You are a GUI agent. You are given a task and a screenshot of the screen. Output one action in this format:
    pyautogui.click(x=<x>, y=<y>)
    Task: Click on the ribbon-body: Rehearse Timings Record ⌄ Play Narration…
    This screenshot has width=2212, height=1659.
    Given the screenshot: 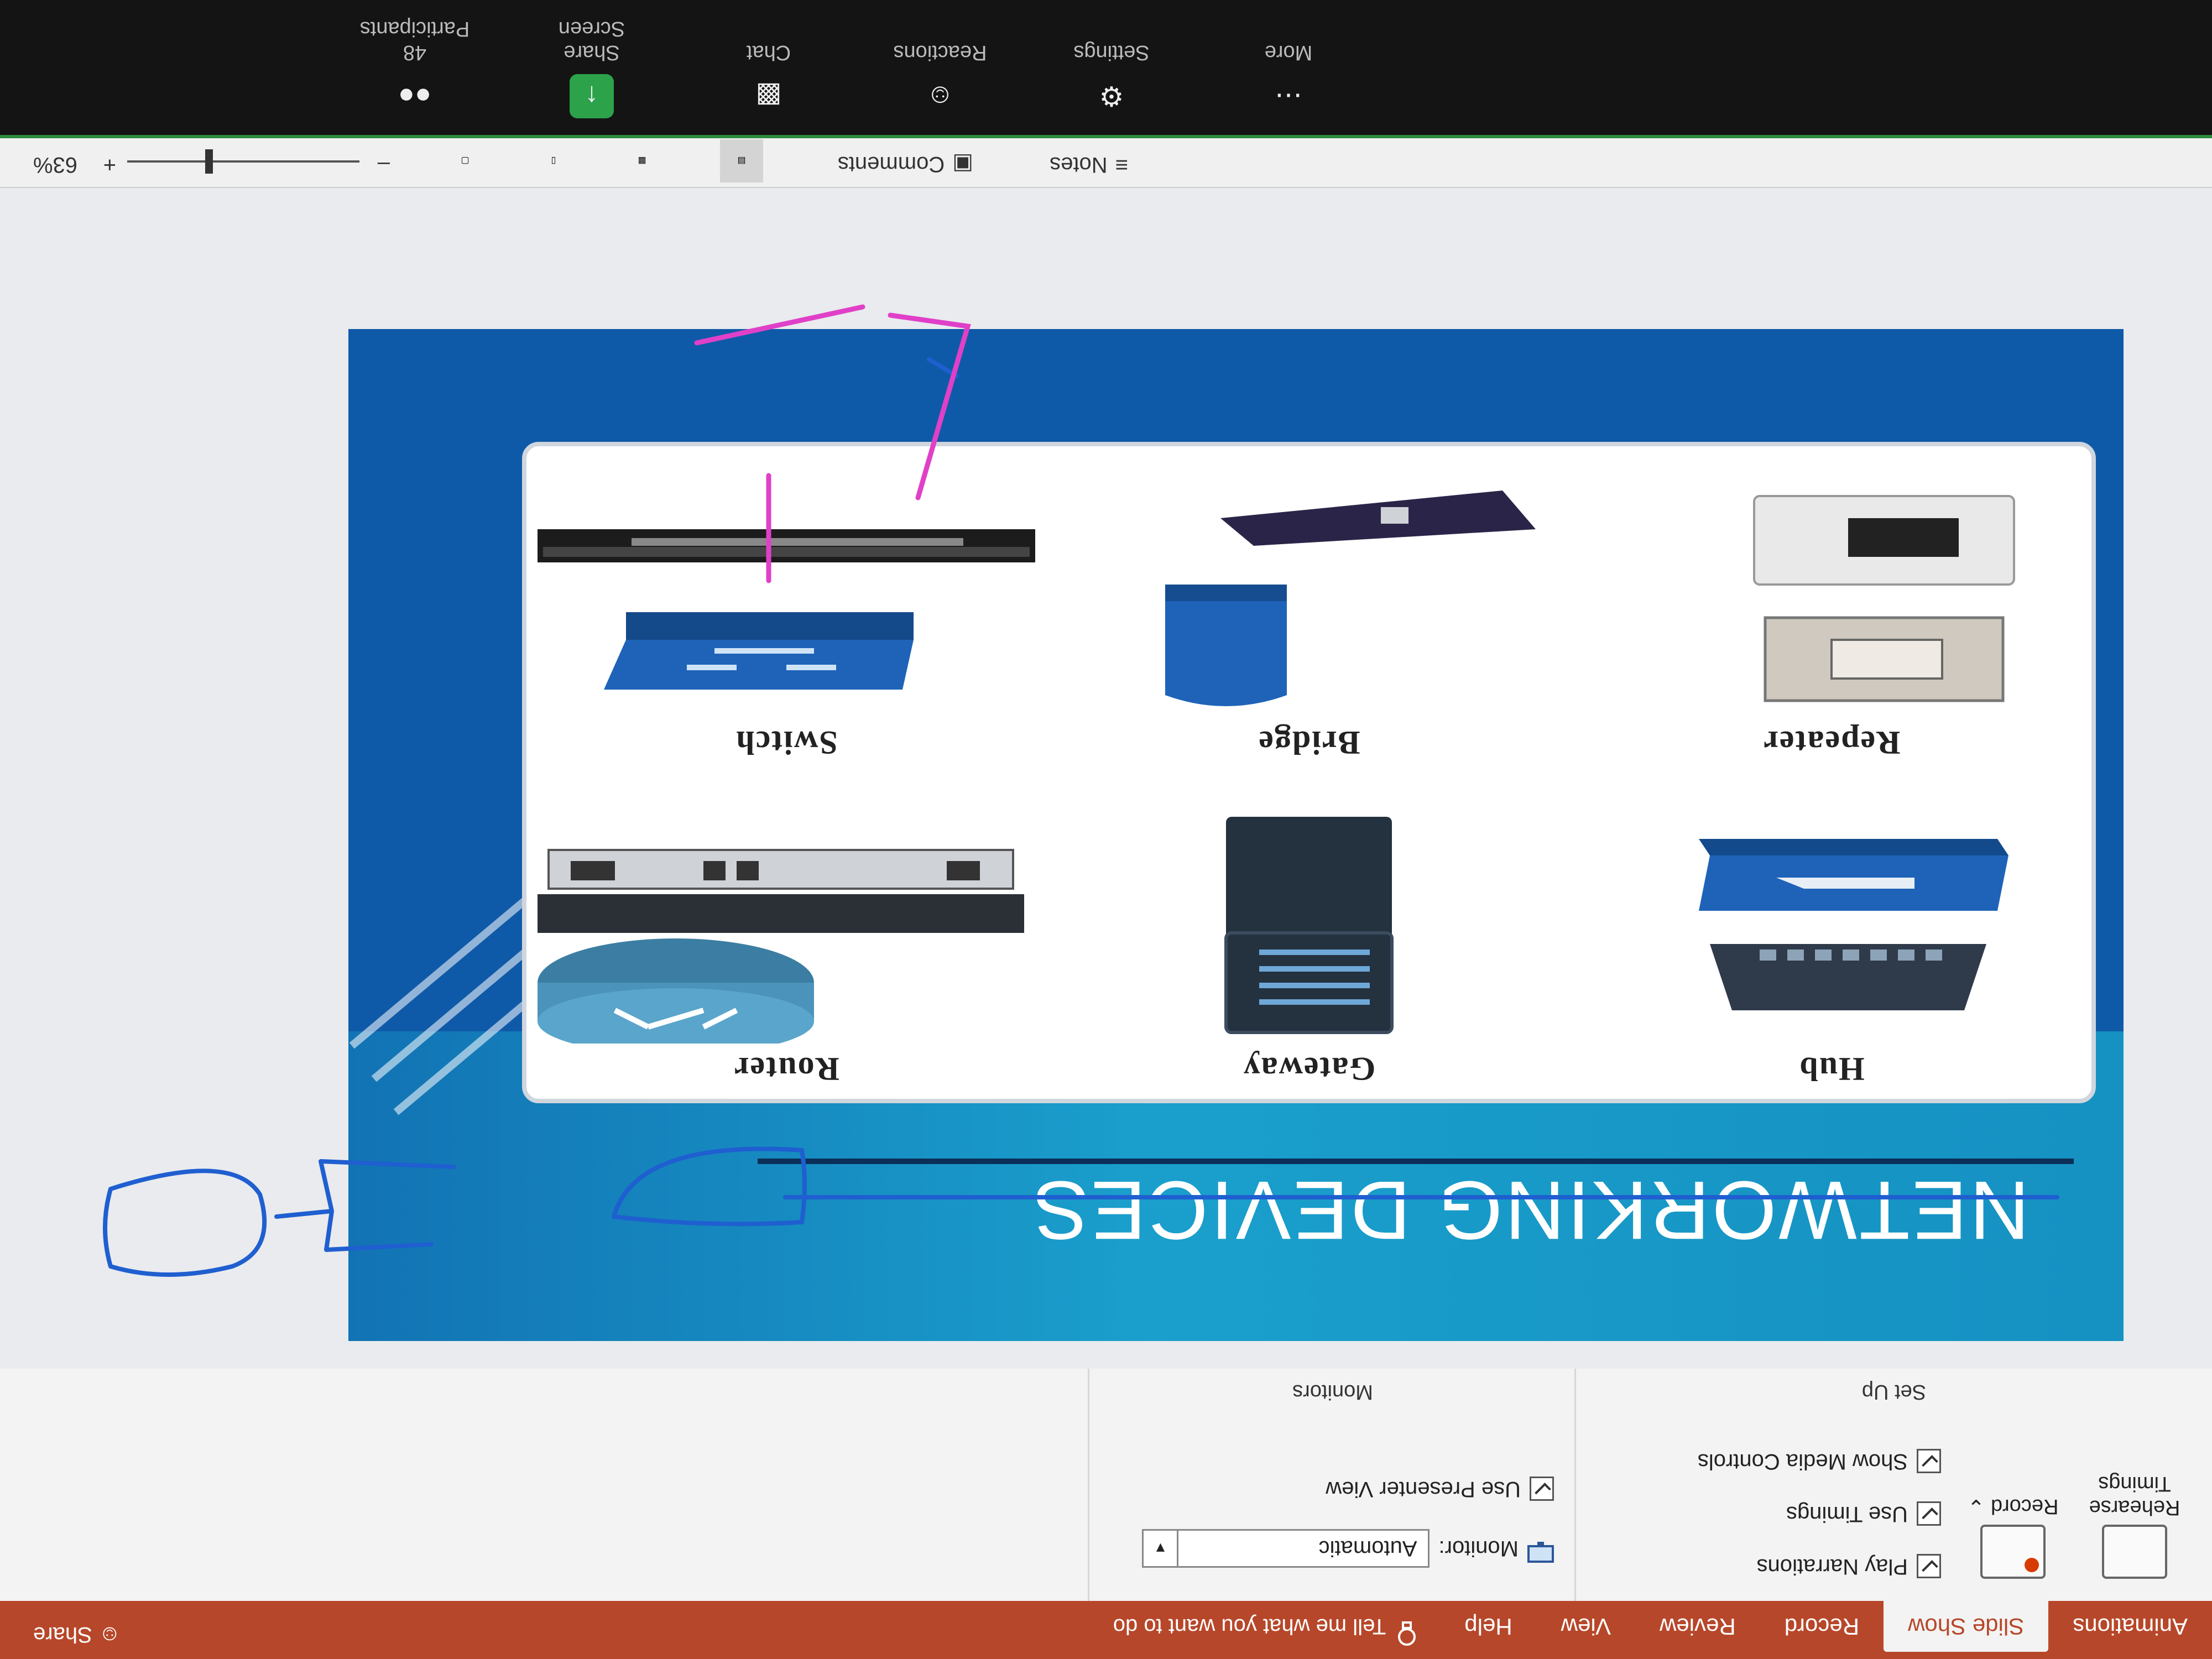 What is the action you would take?
    pyautogui.click(x=1106, y=1485)
    